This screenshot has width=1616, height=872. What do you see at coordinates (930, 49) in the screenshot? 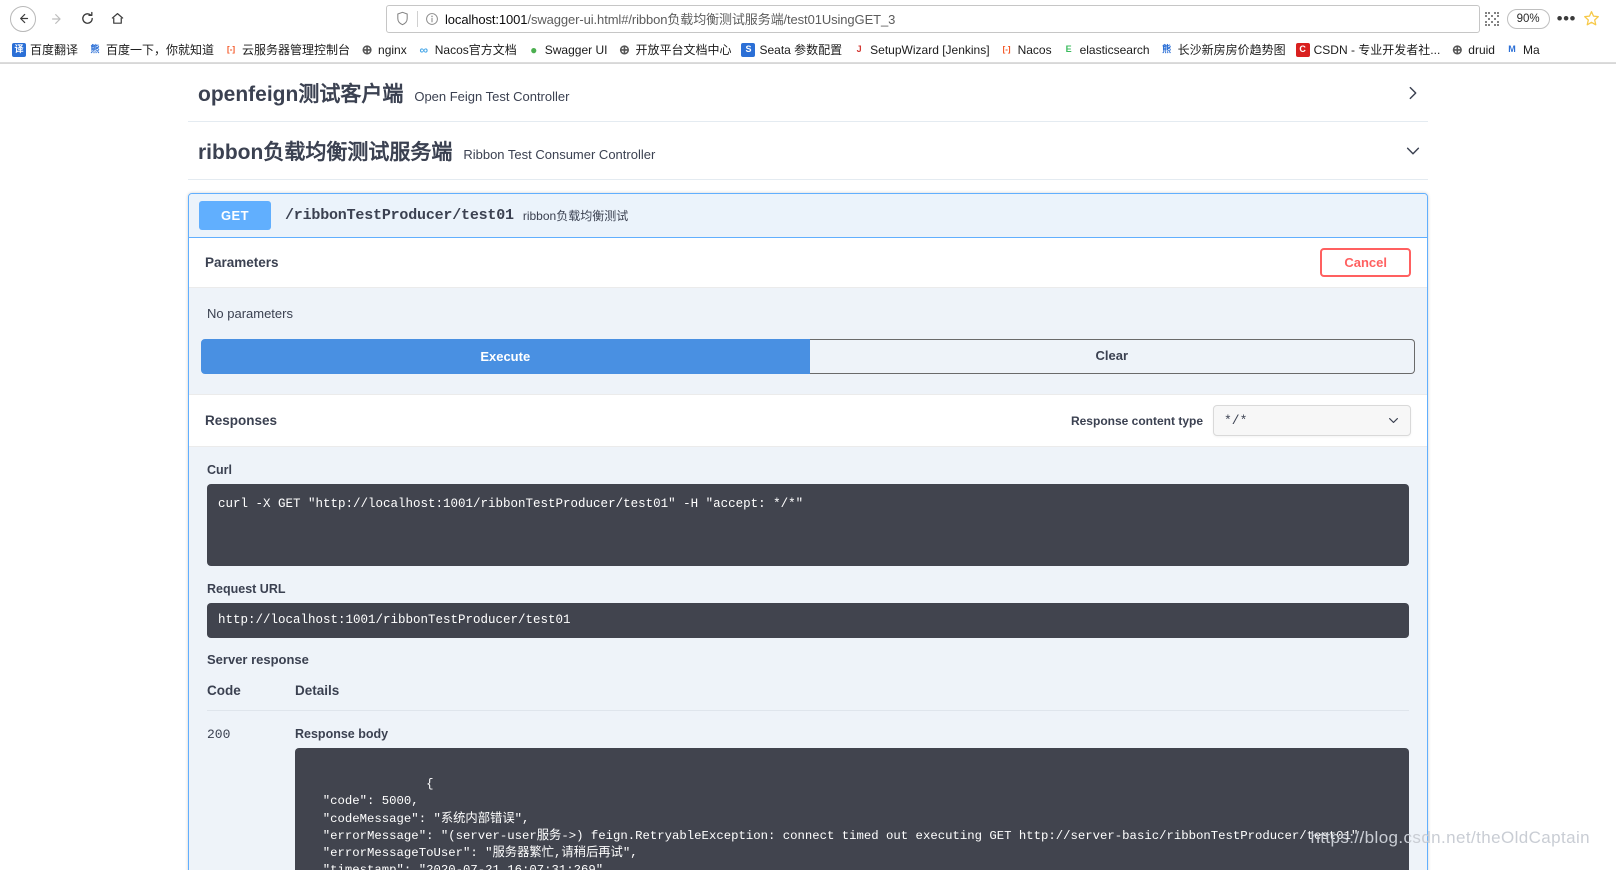
I see `bookmark-label: SetupWizard [Jenkins]` at bounding box center [930, 49].